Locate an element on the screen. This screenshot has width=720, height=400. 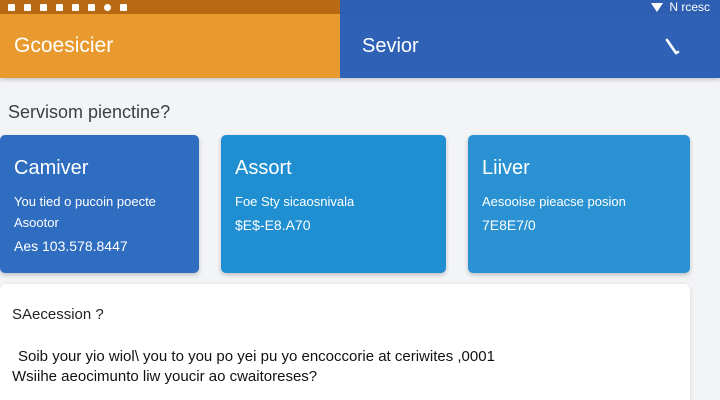
app-bar-left: Gcoesicier is located at coordinates (170, 46).